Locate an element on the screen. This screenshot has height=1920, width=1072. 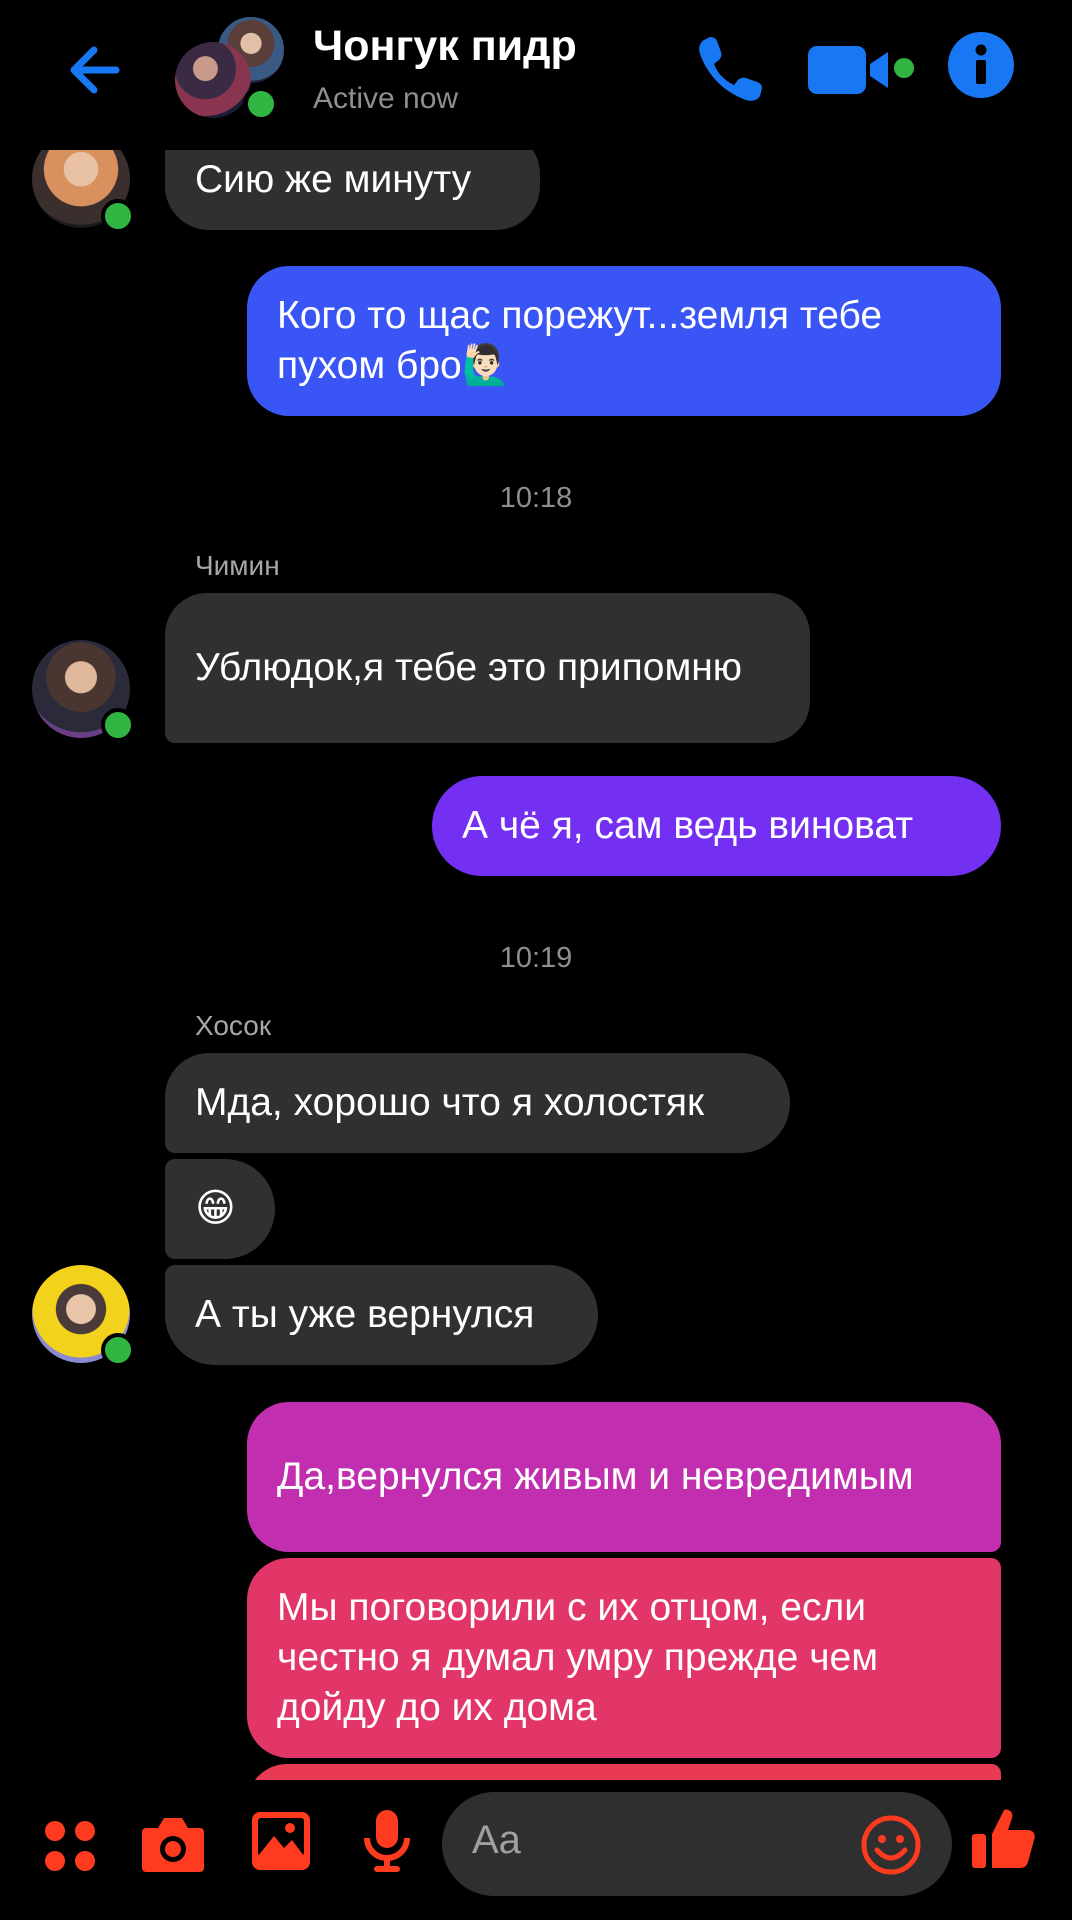
grid-dots-icon is located at coordinates (70, 1846).